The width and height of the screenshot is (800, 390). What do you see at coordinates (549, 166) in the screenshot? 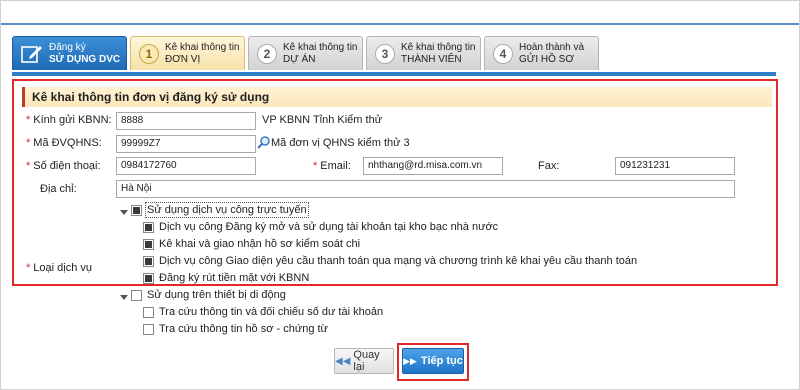
I see `fax-label: Fax:` at bounding box center [549, 166].